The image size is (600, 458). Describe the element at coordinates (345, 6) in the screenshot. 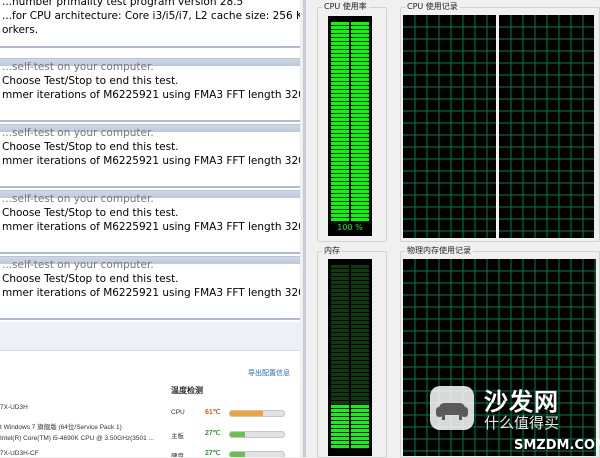

I see `cpu-usage-label: CPU 使用率` at that location.